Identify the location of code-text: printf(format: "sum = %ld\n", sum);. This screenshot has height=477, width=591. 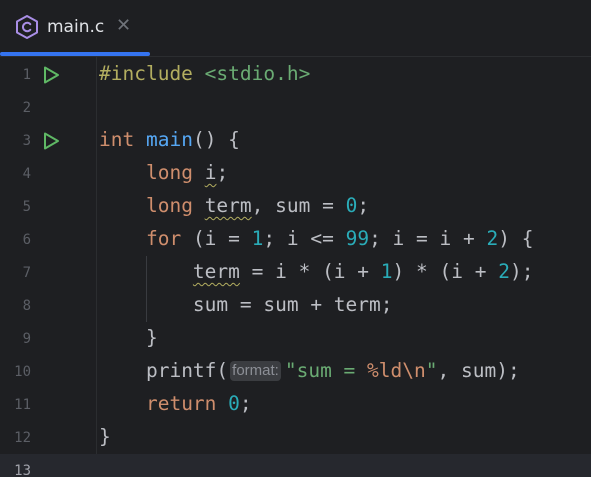
(332, 370).